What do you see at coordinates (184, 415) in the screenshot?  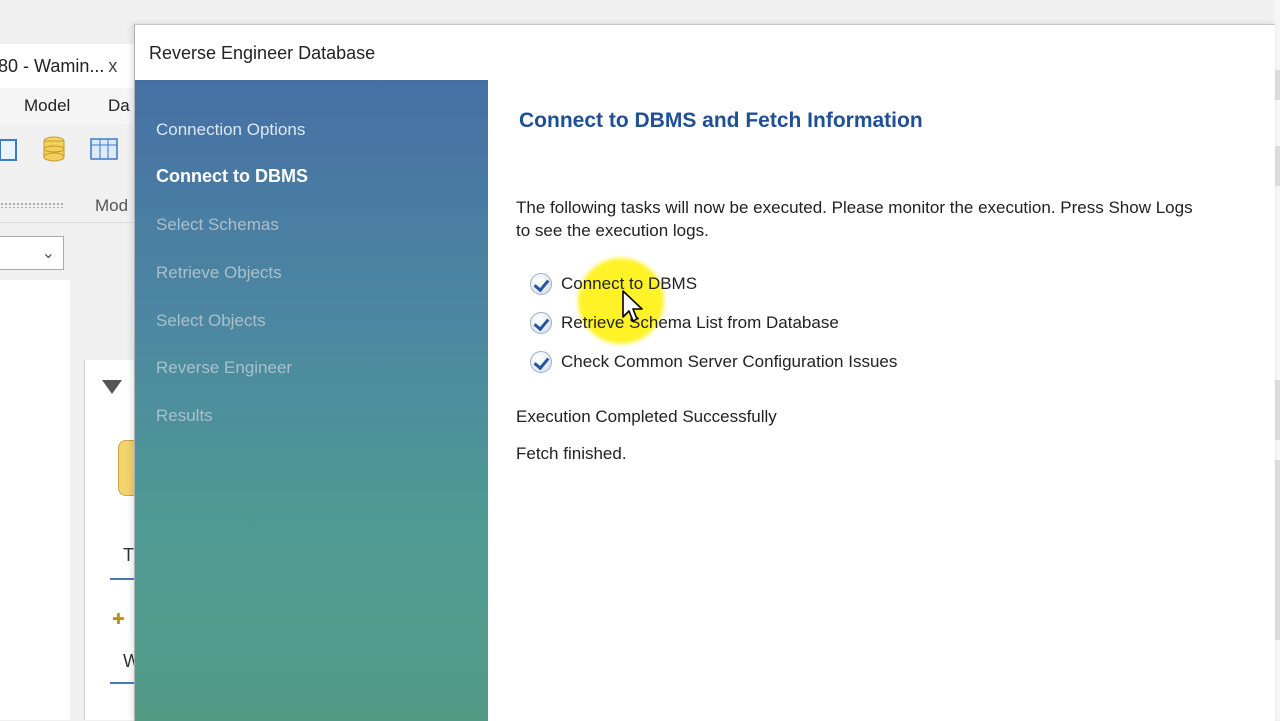 I see `step-results: Results` at bounding box center [184, 415].